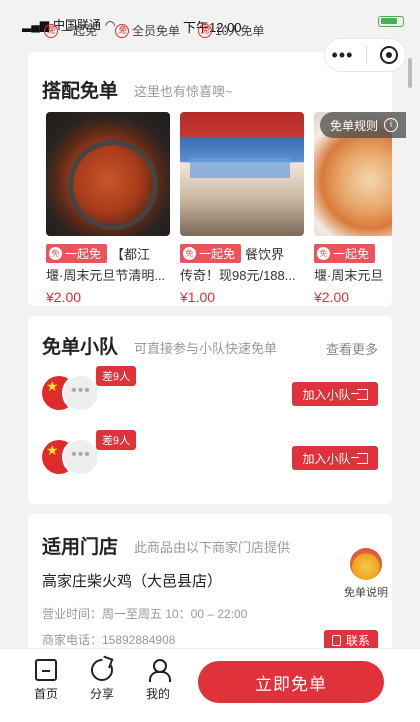 The width and height of the screenshot is (420, 722). I want to click on info-icon: i, so click(391, 125).